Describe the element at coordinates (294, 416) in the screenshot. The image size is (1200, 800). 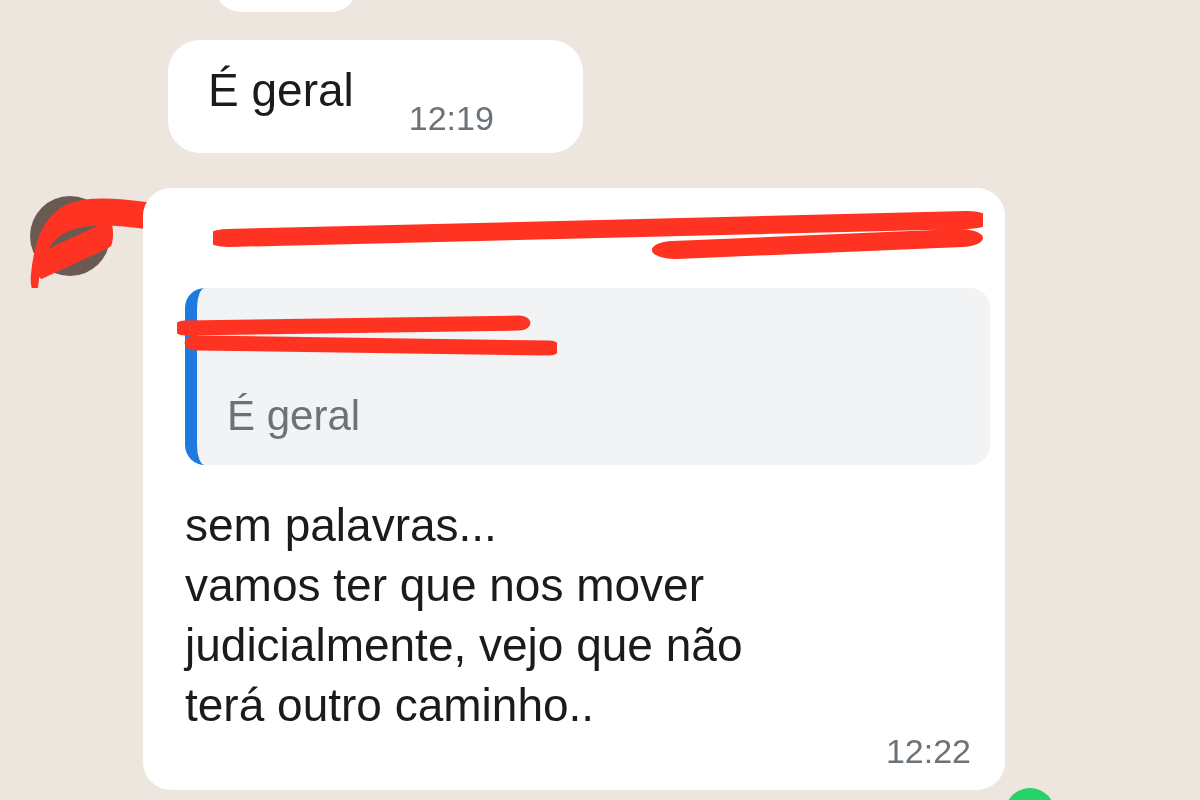
I see `quoted-text: É geral` at that location.